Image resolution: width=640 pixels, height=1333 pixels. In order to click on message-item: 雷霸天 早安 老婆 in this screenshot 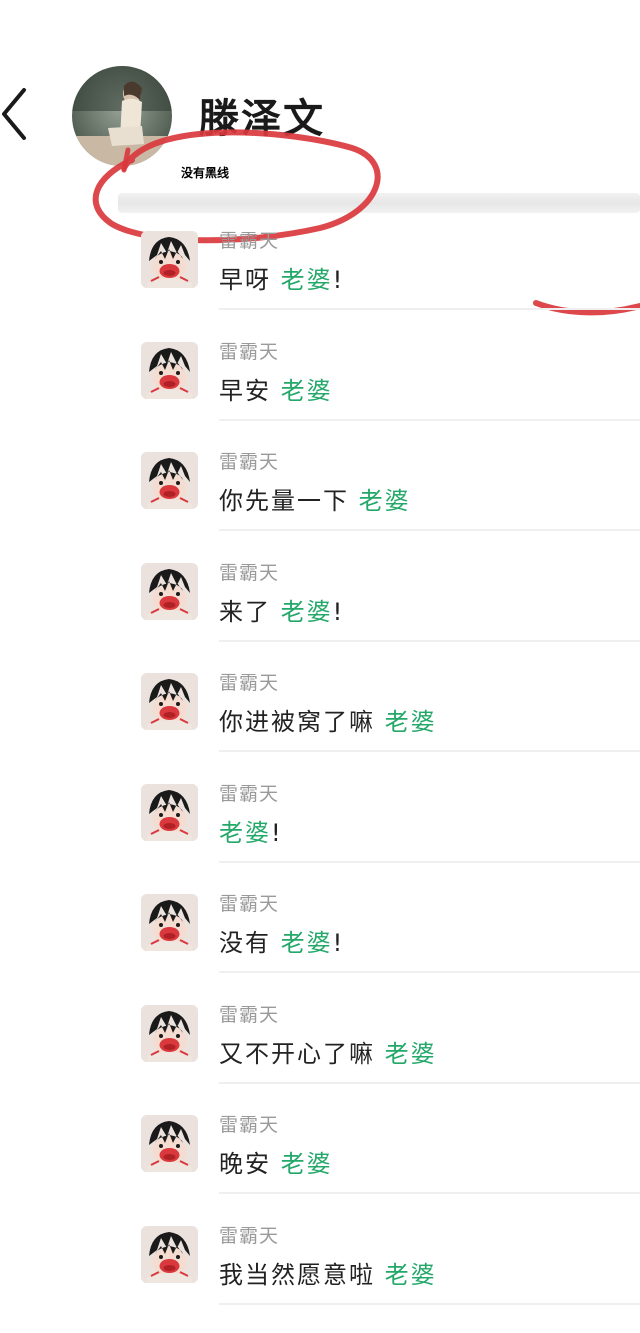, I will do `click(320, 388)`.